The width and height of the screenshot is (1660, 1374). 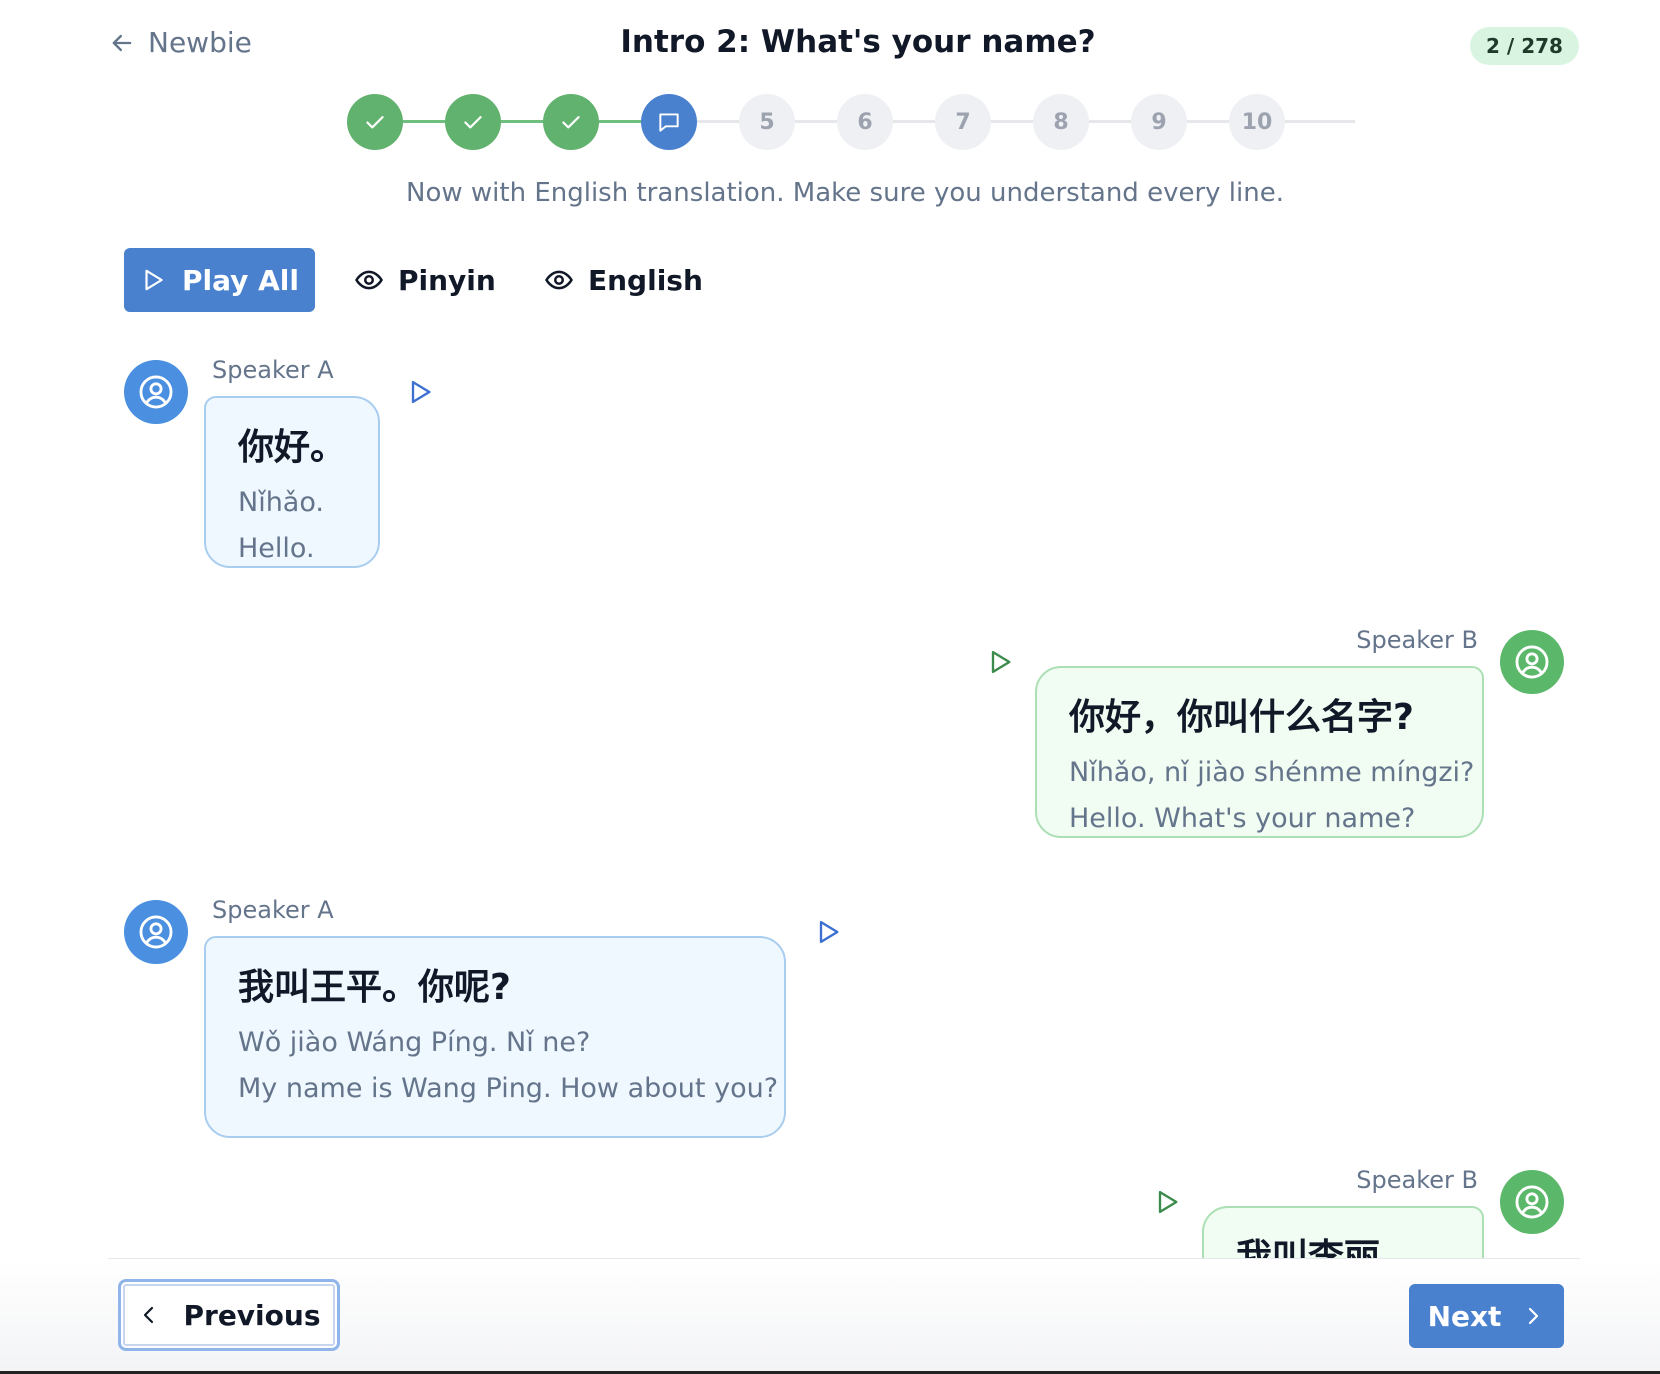 I want to click on progress-badge: 2 / 278, so click(x=1524, y=46).